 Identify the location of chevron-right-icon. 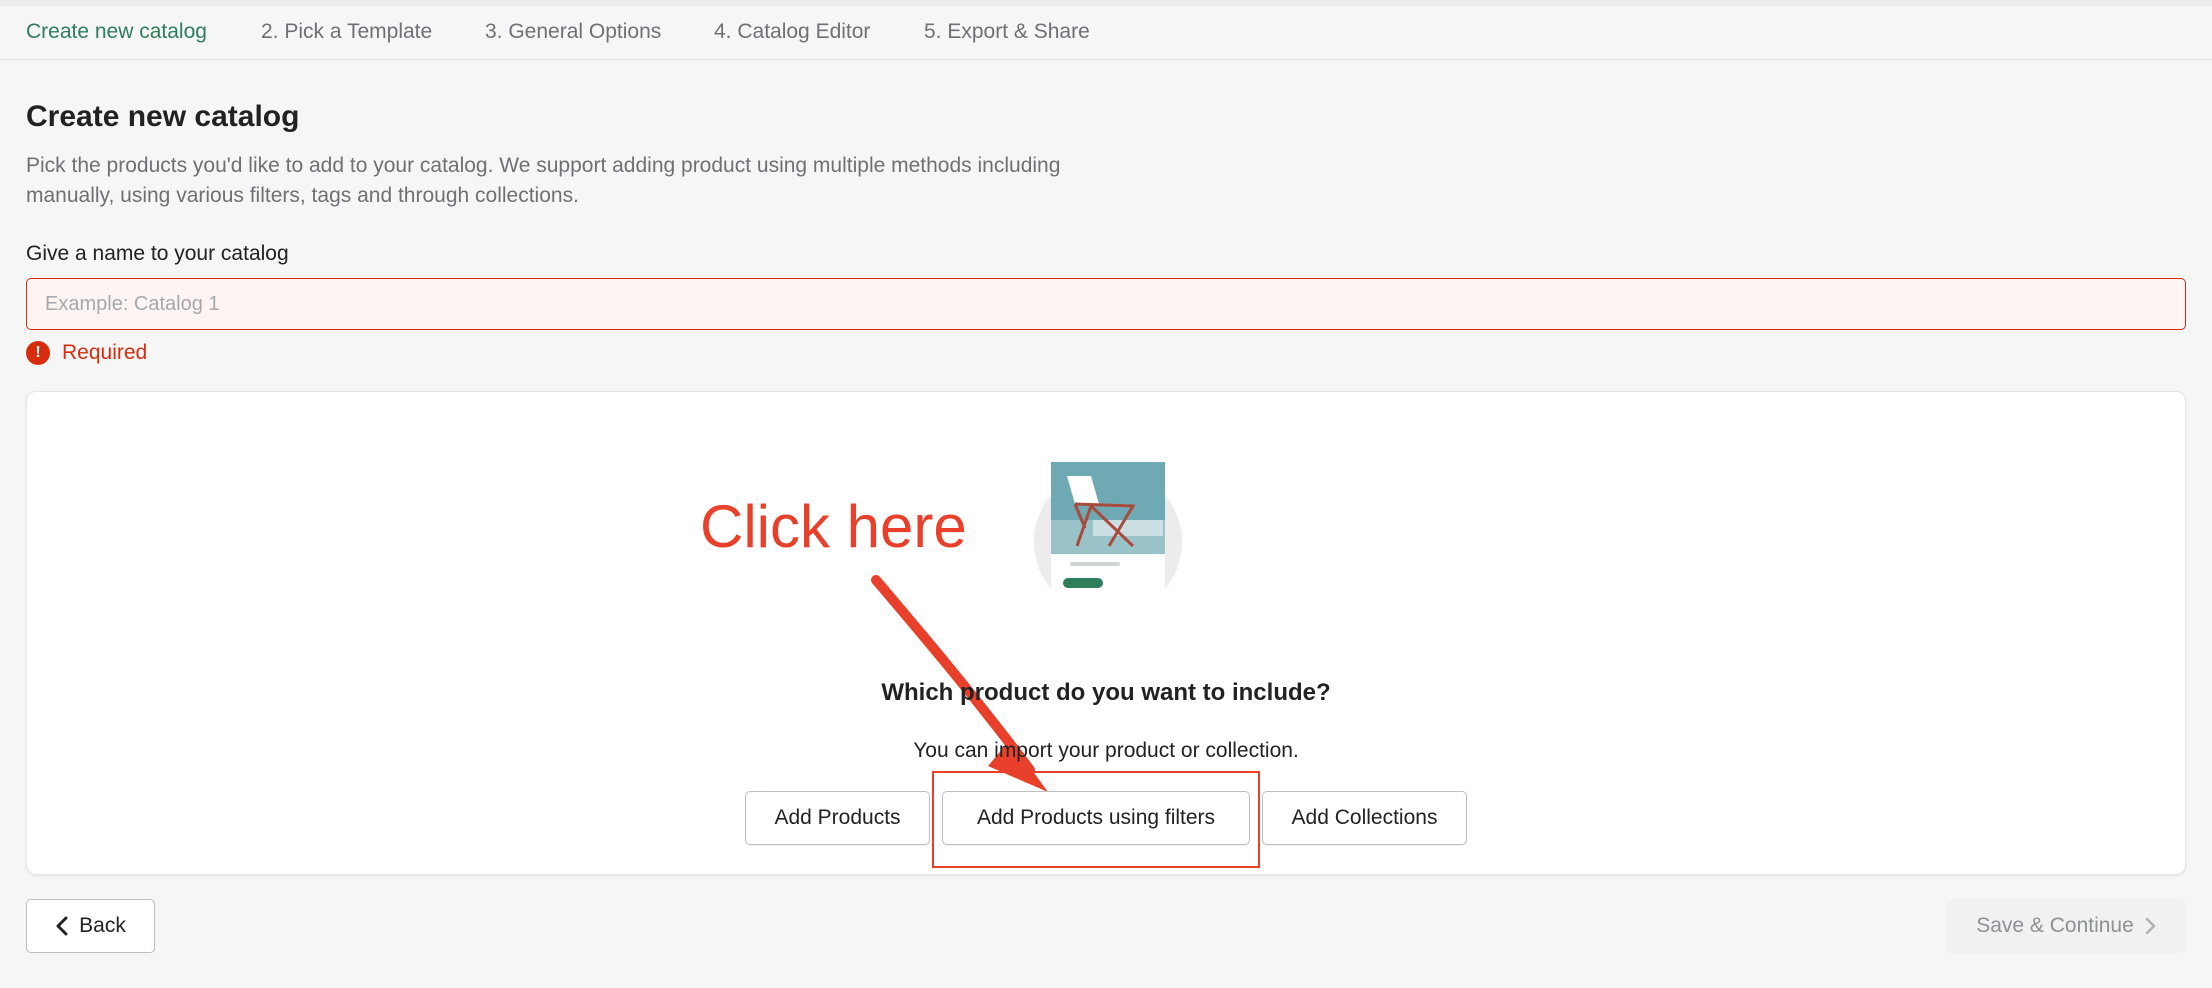
(2150, 926).